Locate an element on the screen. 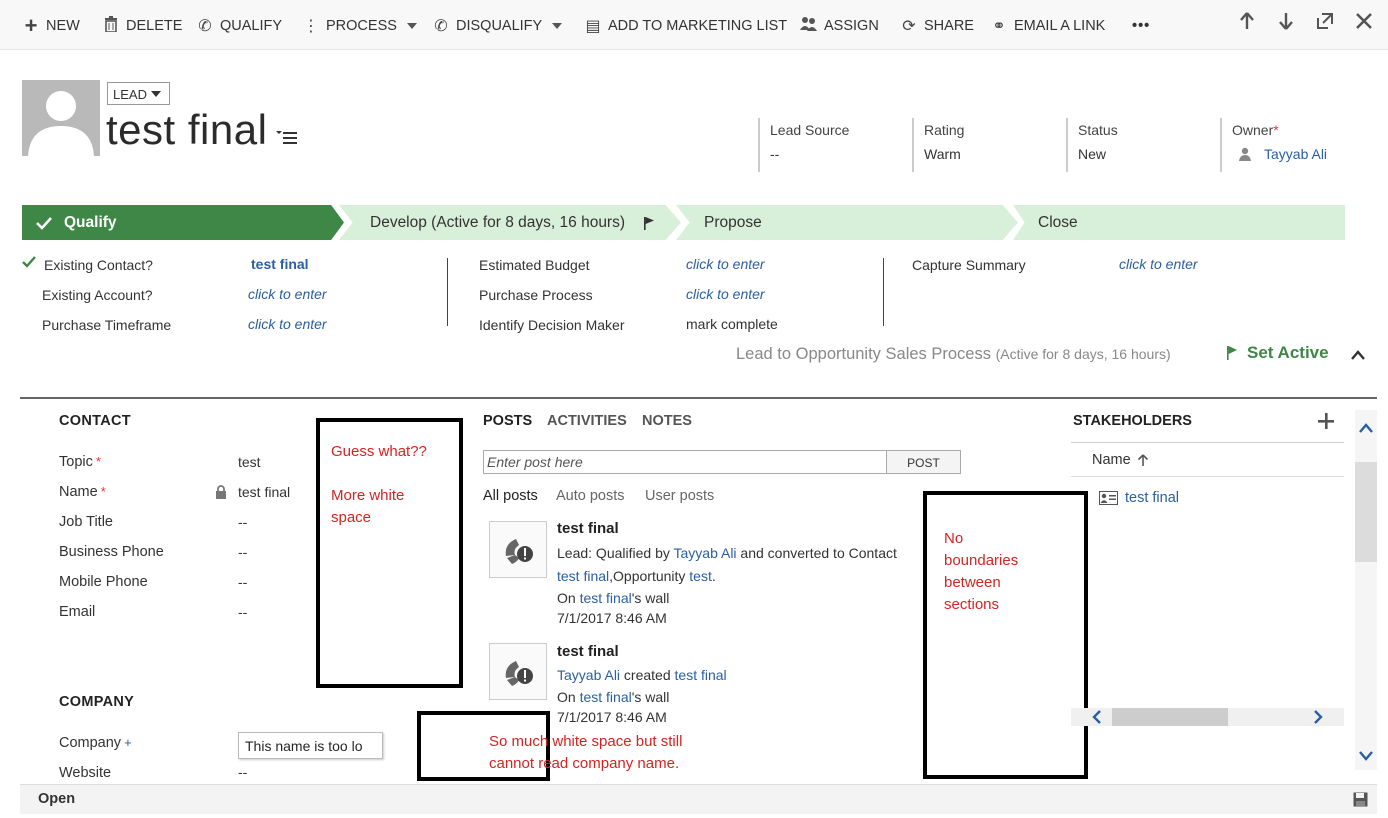  previous-record-button is located at coordinates (1247, 24).